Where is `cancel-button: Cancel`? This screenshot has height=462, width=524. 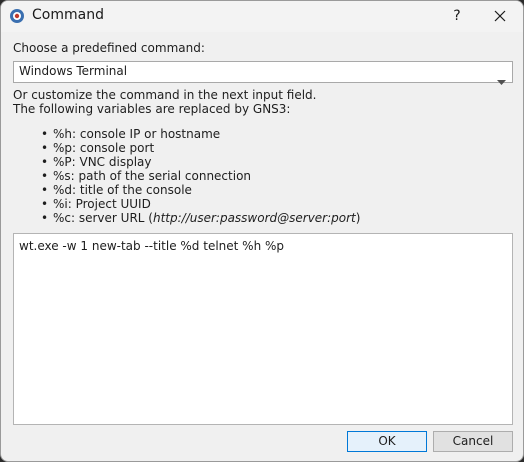
cancel-button: Cancel is located at coordinates (473, 441).